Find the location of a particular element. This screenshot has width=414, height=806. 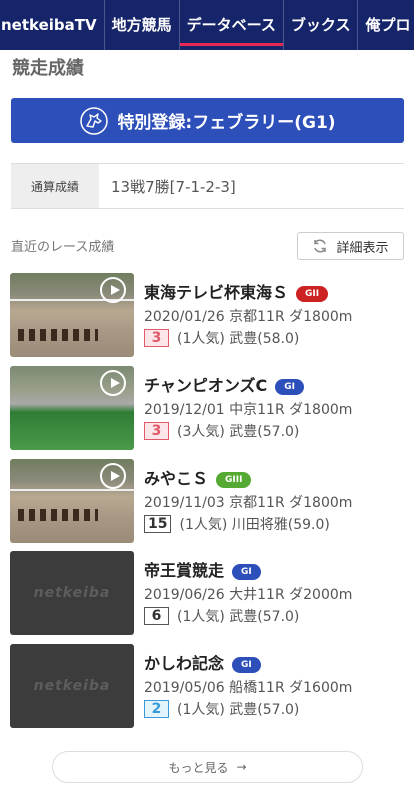

race-info: 2019/11/03 京都11R ダ1800m is located at coordinates (248, 503).